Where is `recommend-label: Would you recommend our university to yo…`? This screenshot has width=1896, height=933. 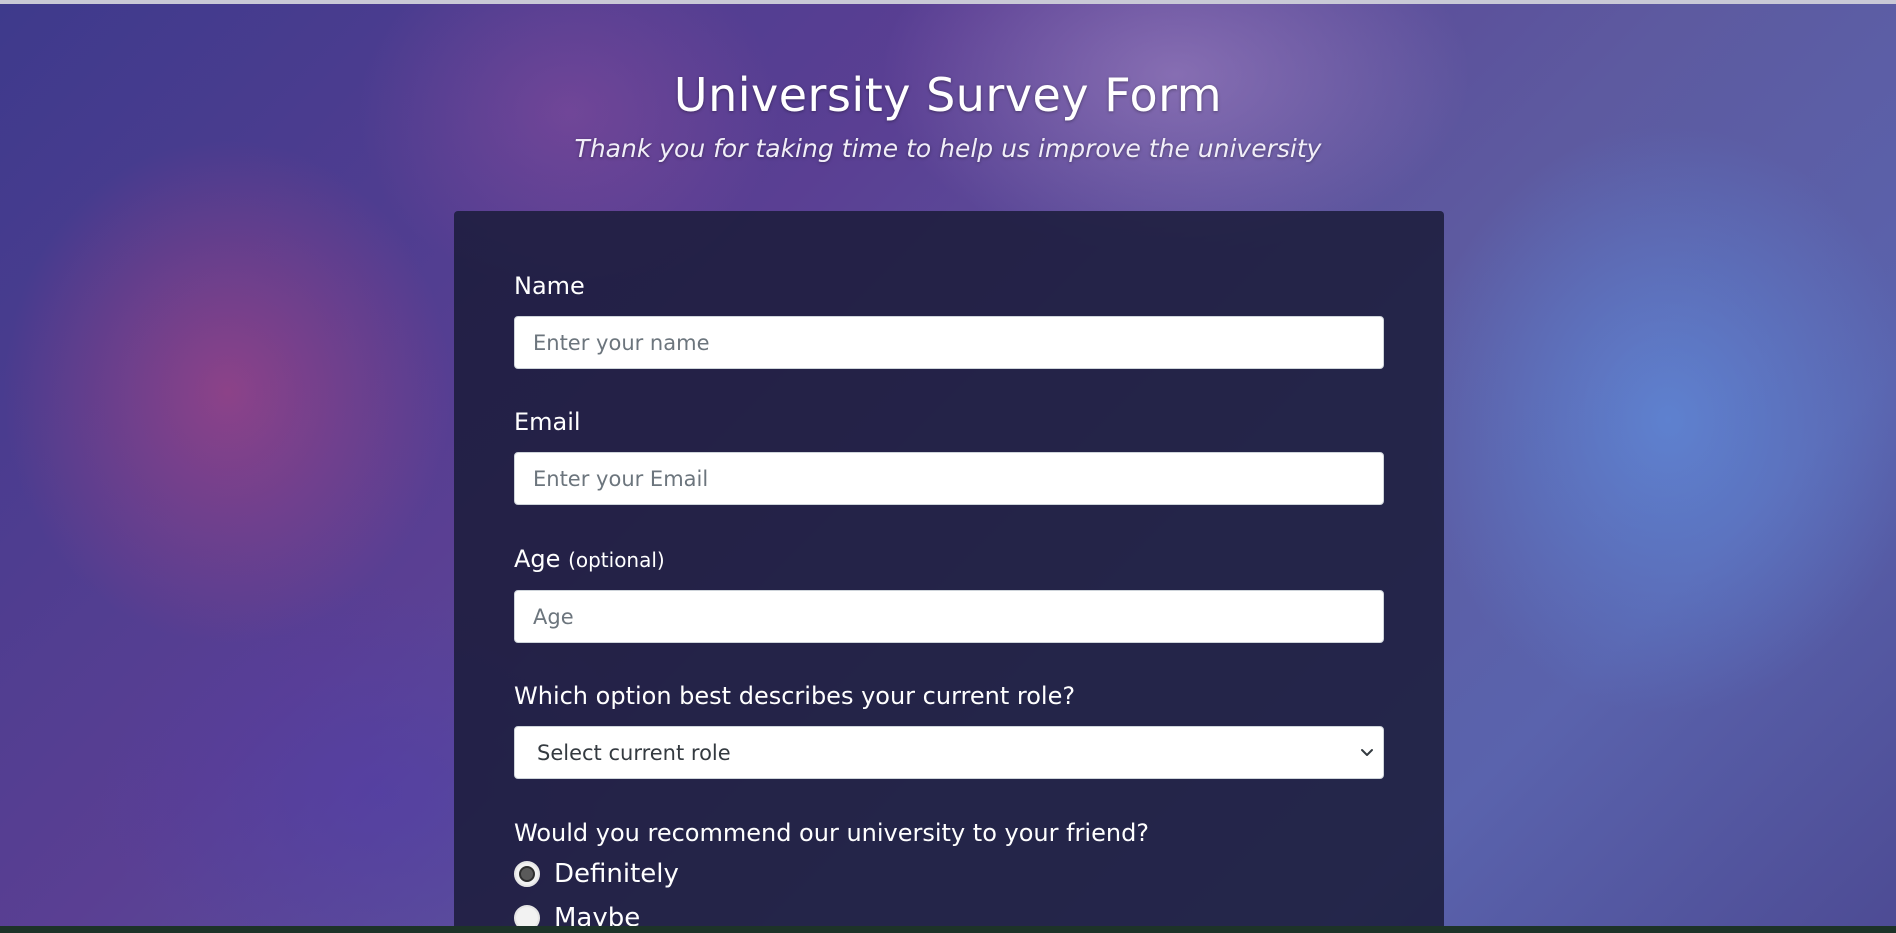
recommend-label: Would you recommend our university to yo… is located at coordinates (832, 833).